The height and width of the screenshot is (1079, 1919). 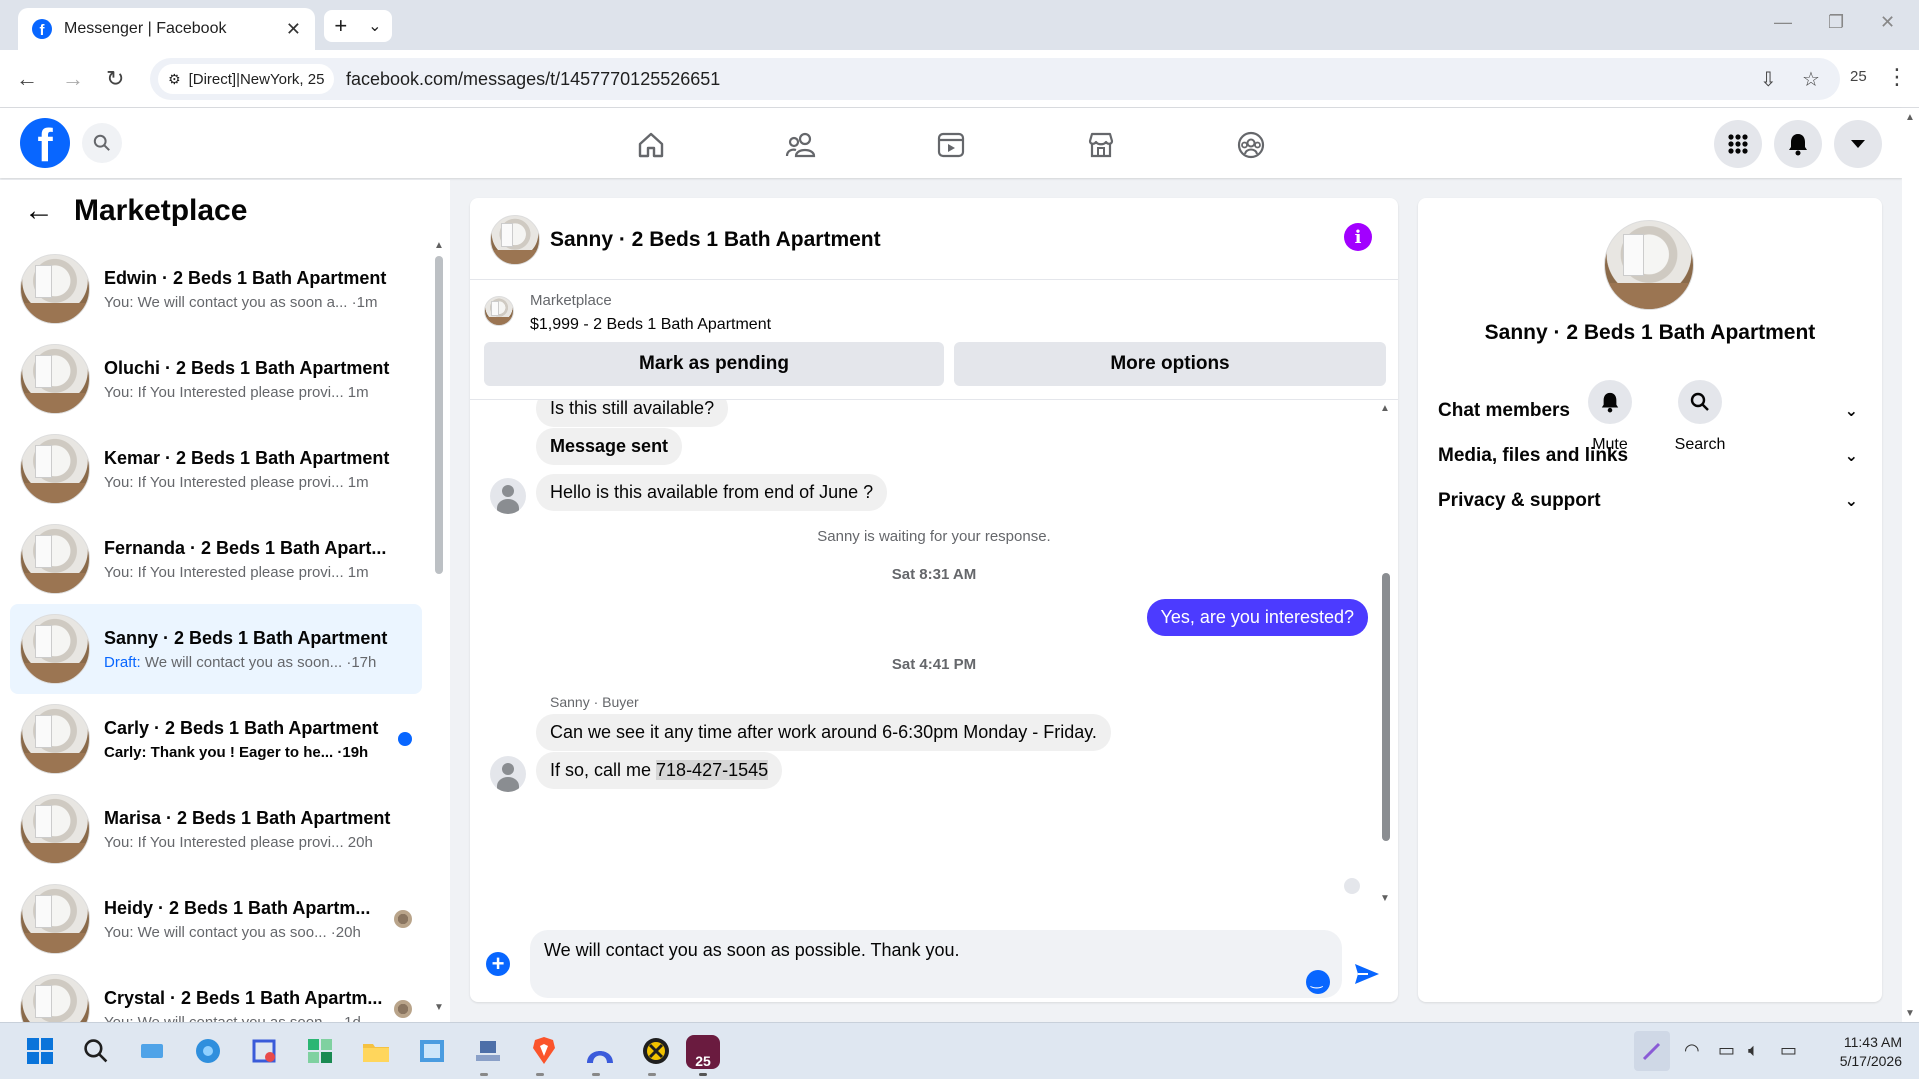 I want to click on conversation-snippet: Carly: Thank you ! Eager to he... ·19h, so click(x=236, y=752).